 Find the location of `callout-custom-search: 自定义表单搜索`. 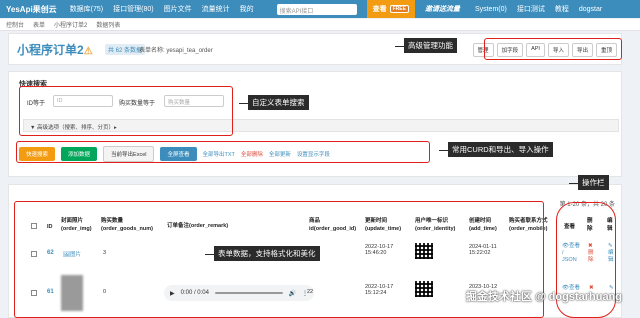

callout-custom-search: 自定义表单搜索 is located at coordinates (274, 102).